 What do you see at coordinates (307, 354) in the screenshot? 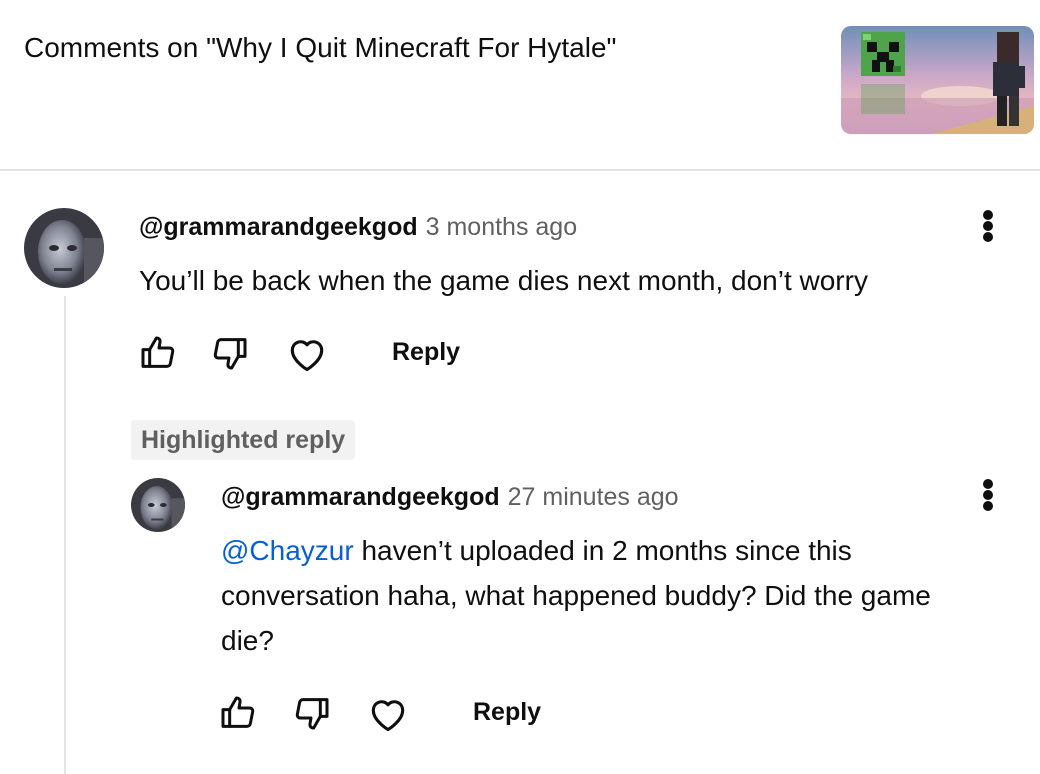
I see `heart-icon` at bounding box center [307, 354].